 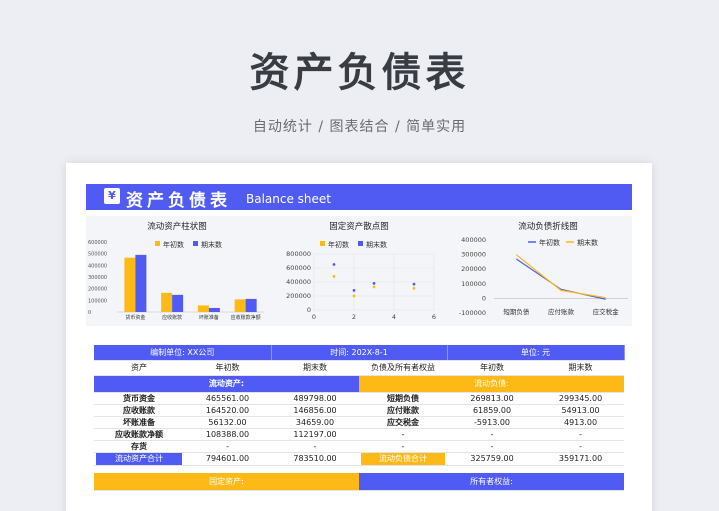 I want to click on cell-value: 61859.00, so click(x=492, y=410).